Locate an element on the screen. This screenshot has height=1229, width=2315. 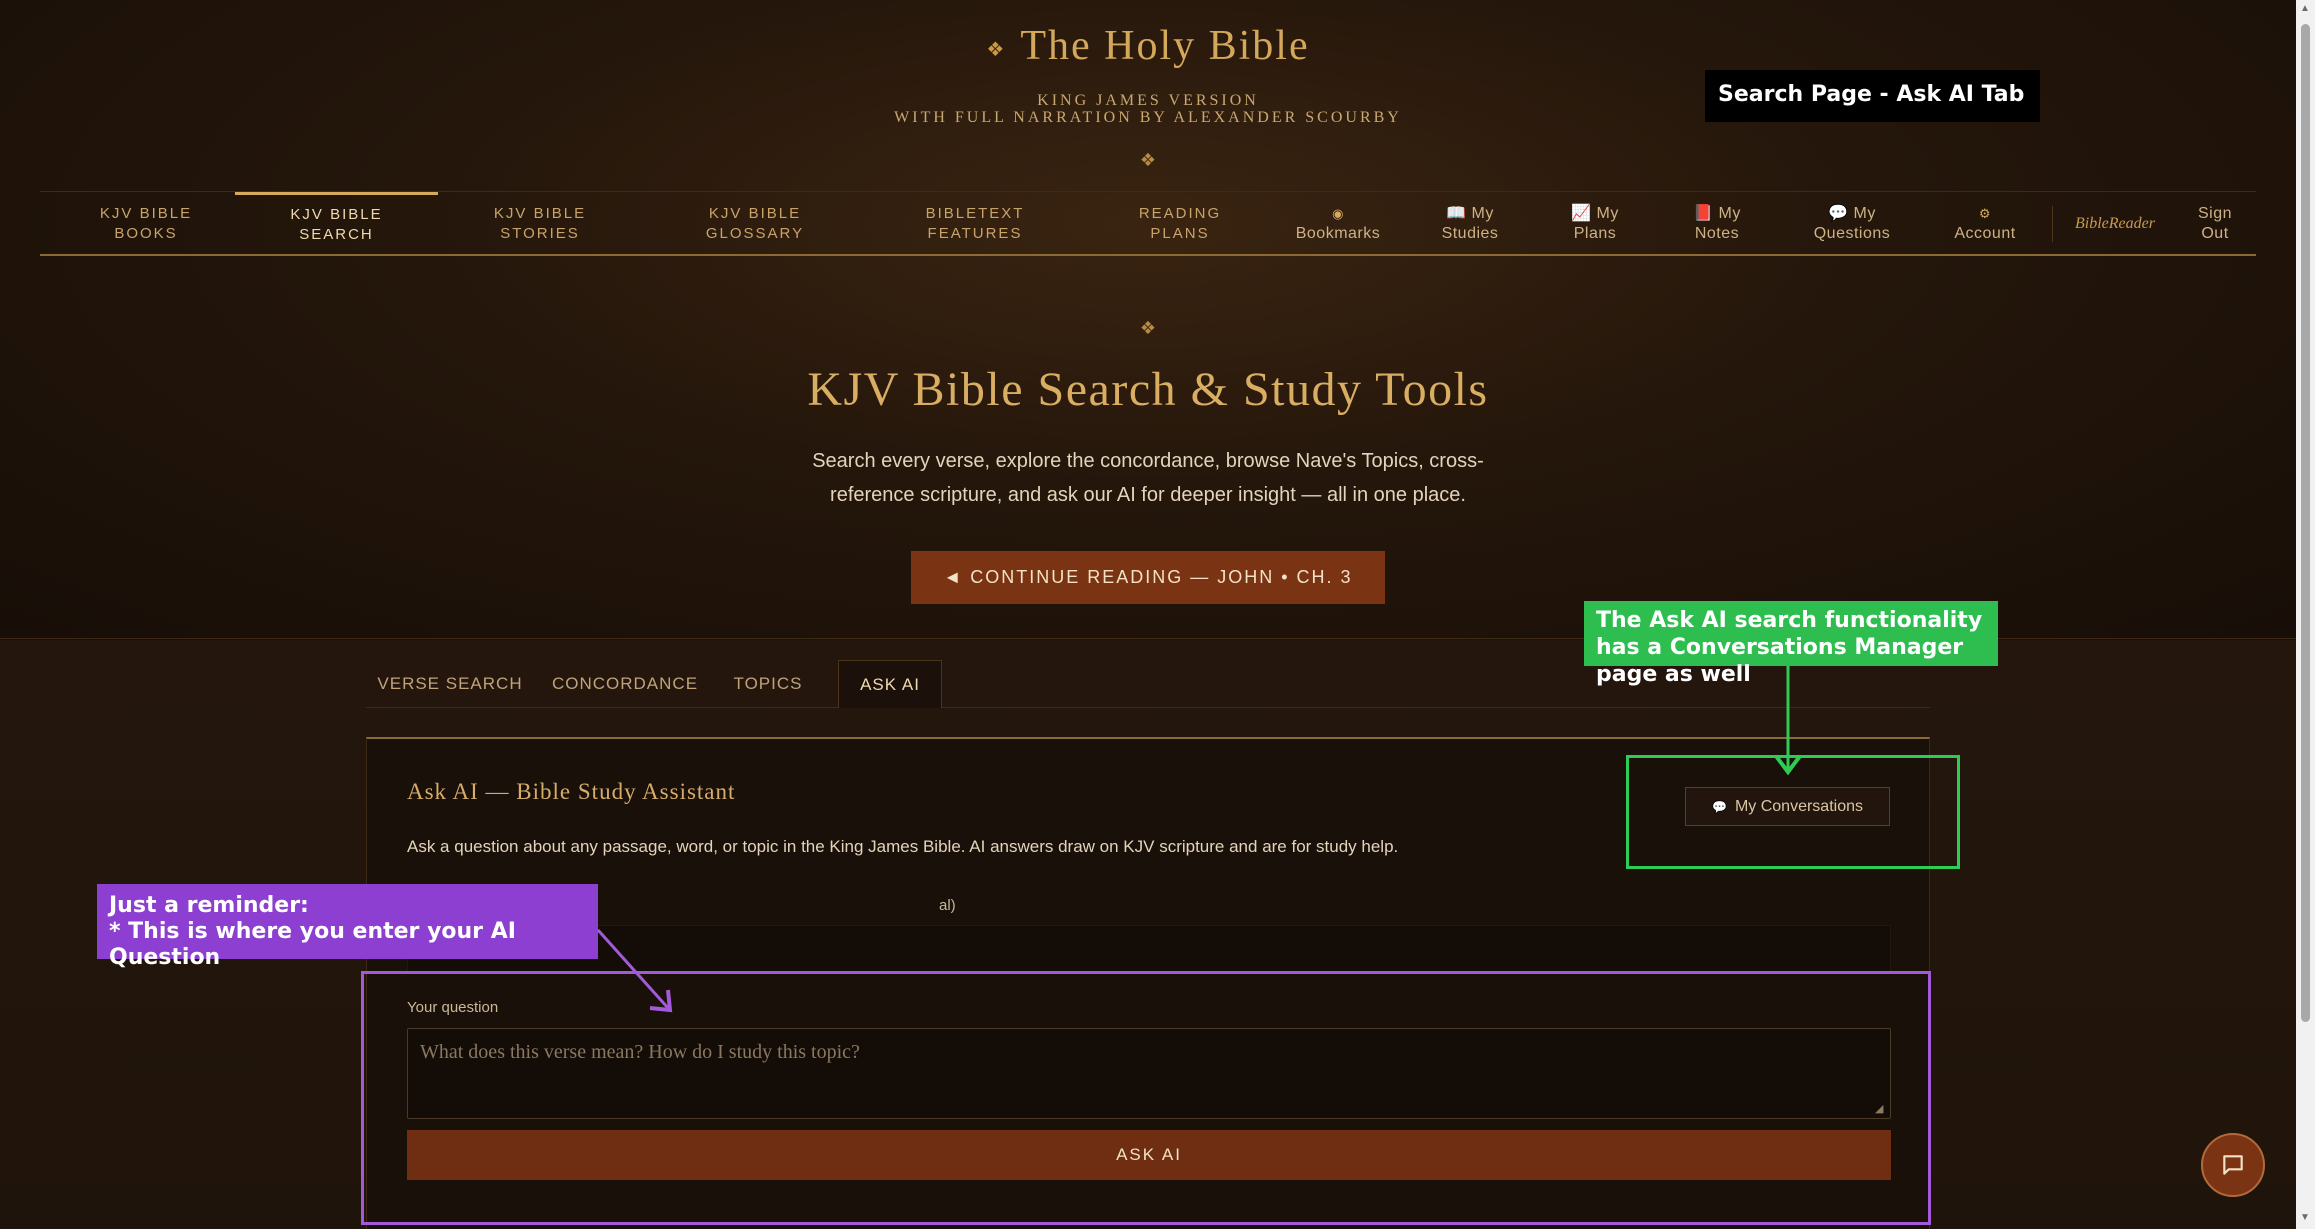
nav-label-line2: GLOSSARY is located at coordinates (755, 233).